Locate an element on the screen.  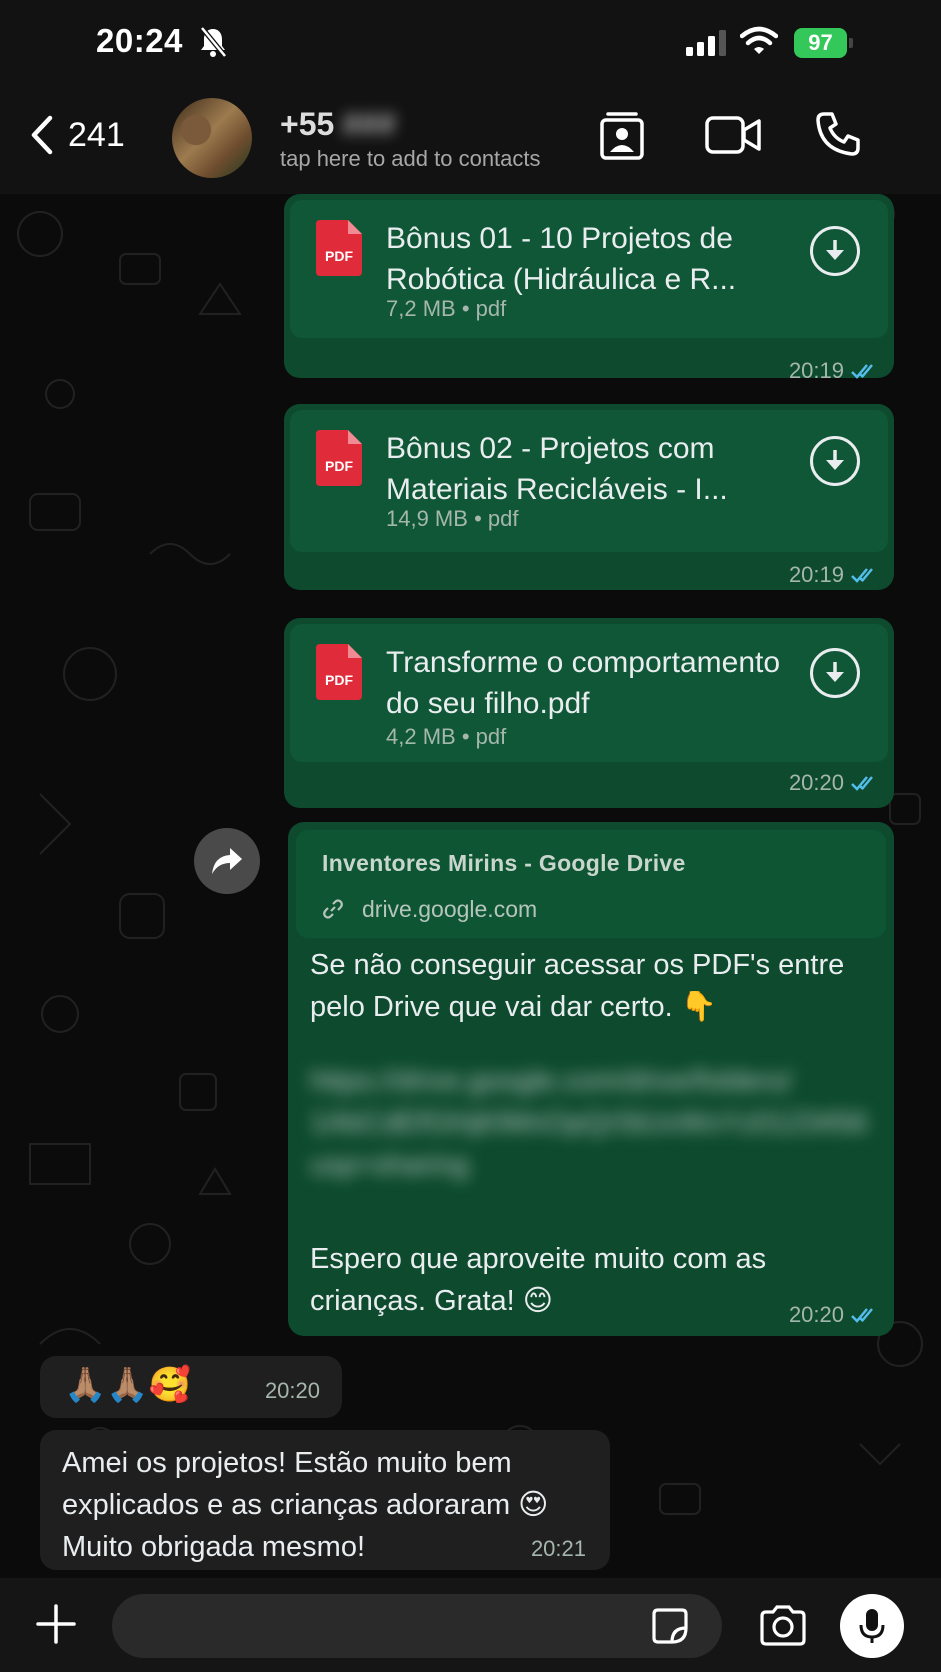
forward-button is located at coordinates (227, 861).